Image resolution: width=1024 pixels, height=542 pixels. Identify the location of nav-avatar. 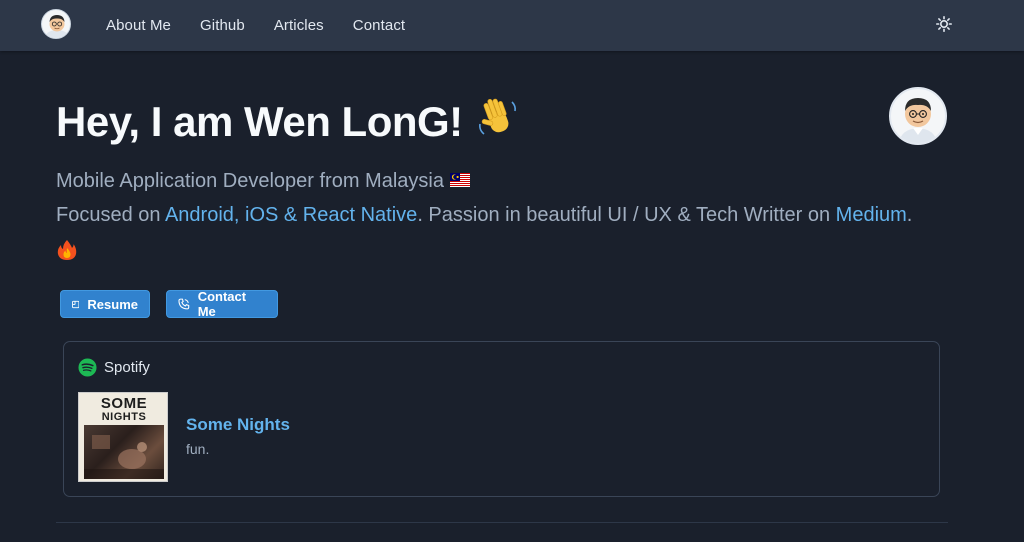
(56, 24).